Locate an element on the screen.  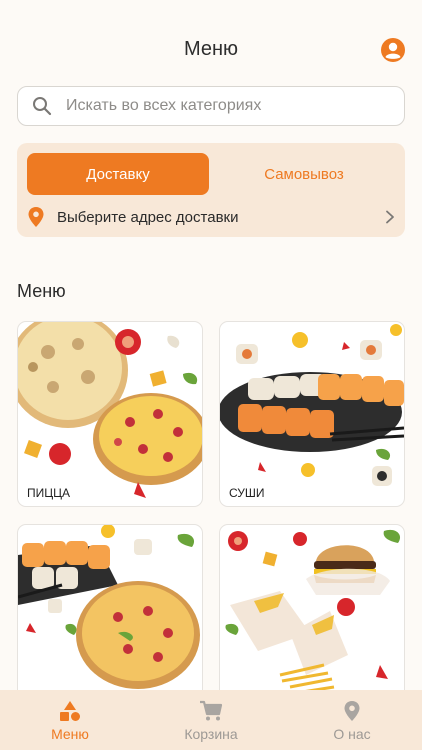
tab-menu: Меню is located at coordinates (70, 720).